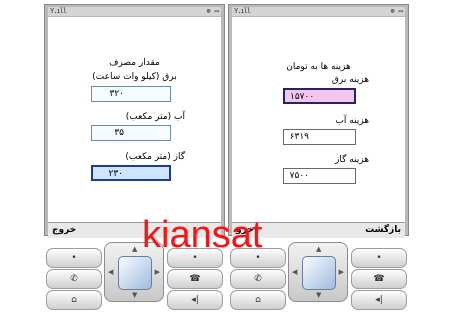 This screenshot has width=450, height=312. I want to click on electricity-cost-label: هزینه برق, so click(350, 80).